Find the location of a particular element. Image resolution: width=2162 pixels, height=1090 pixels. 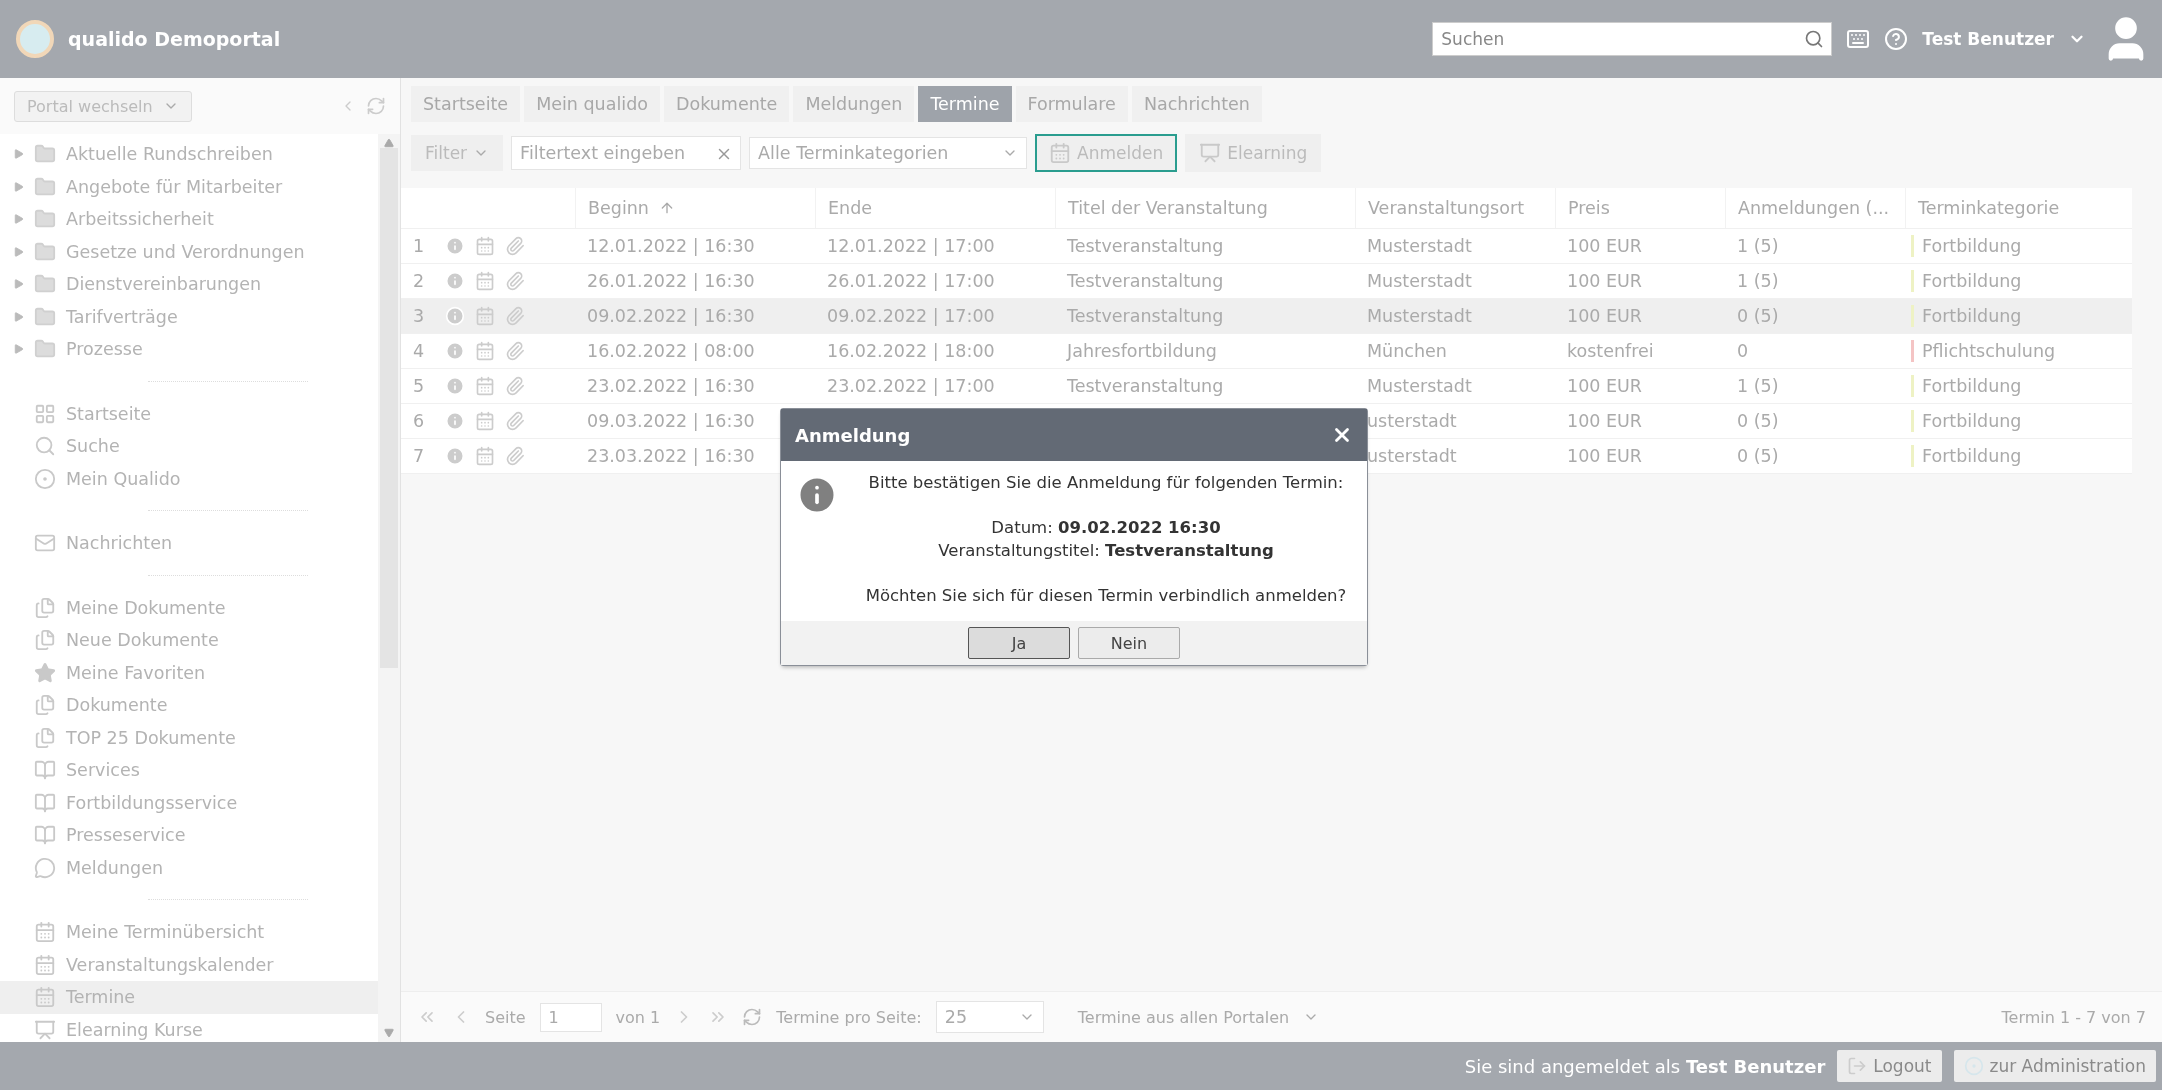

table-cell-text: Jahresfortbildung is located at coordinates (1141, 351).